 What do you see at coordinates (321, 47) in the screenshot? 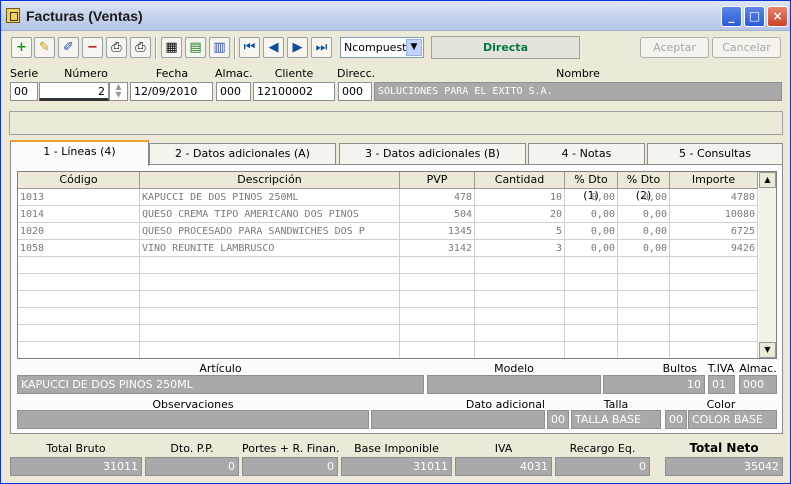
I see `last-record-icon: ⏭` at bounding box center [321, 47].